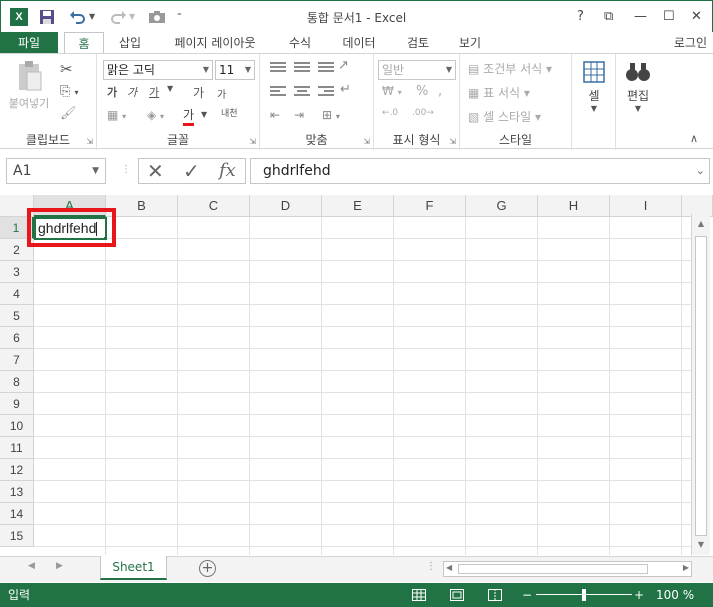 Image resolution: width=713 pixels, height=607 pixels. I want to click on zoom-slider-thumb, so click(584, 595).